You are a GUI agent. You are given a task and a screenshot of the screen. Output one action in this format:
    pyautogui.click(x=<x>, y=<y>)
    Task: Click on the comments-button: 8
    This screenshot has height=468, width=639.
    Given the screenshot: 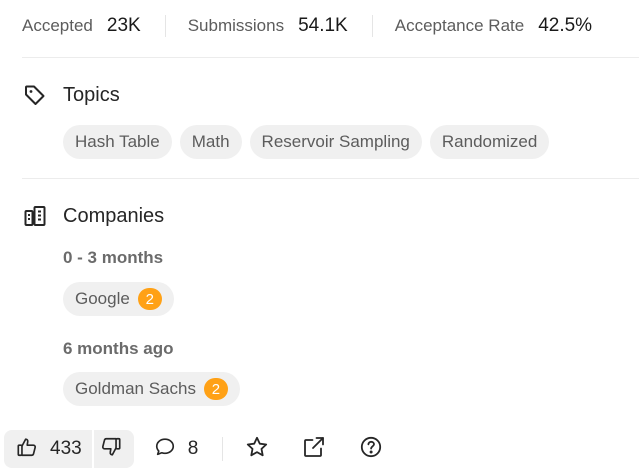 What is the action you would take?
    pyautogui.click(x=176, y=449)
    